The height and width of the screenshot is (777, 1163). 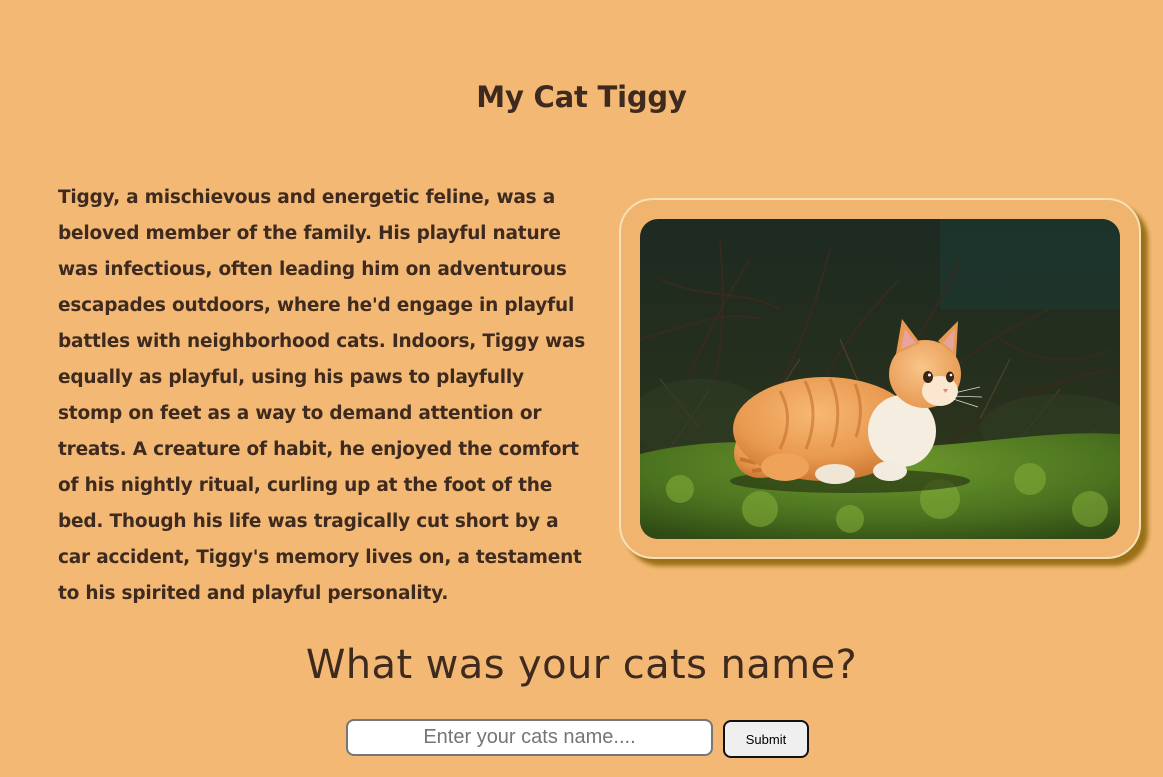 What do you see at coordinates (581, 665) in the screenshot?
I see `cat-name-question: What was your cats name?` at bounding box center [581, 665].